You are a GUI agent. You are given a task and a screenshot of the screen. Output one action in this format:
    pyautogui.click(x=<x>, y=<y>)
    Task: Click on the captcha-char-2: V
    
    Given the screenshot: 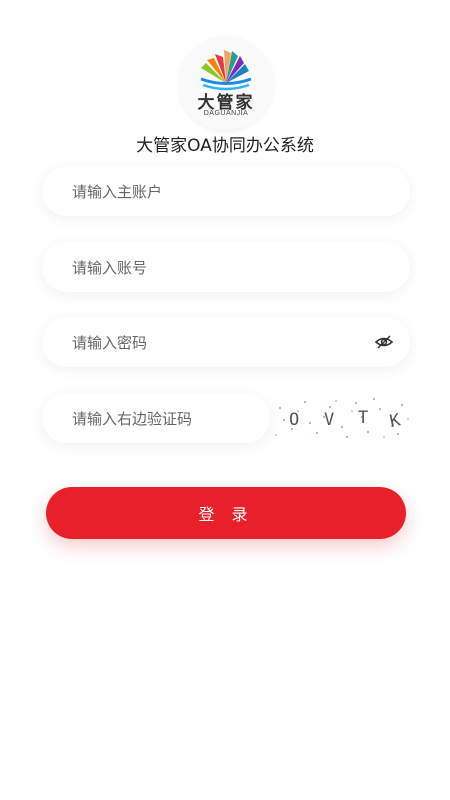 What is the action you would take?
    pyautogui.click(x=329, y=420)
    